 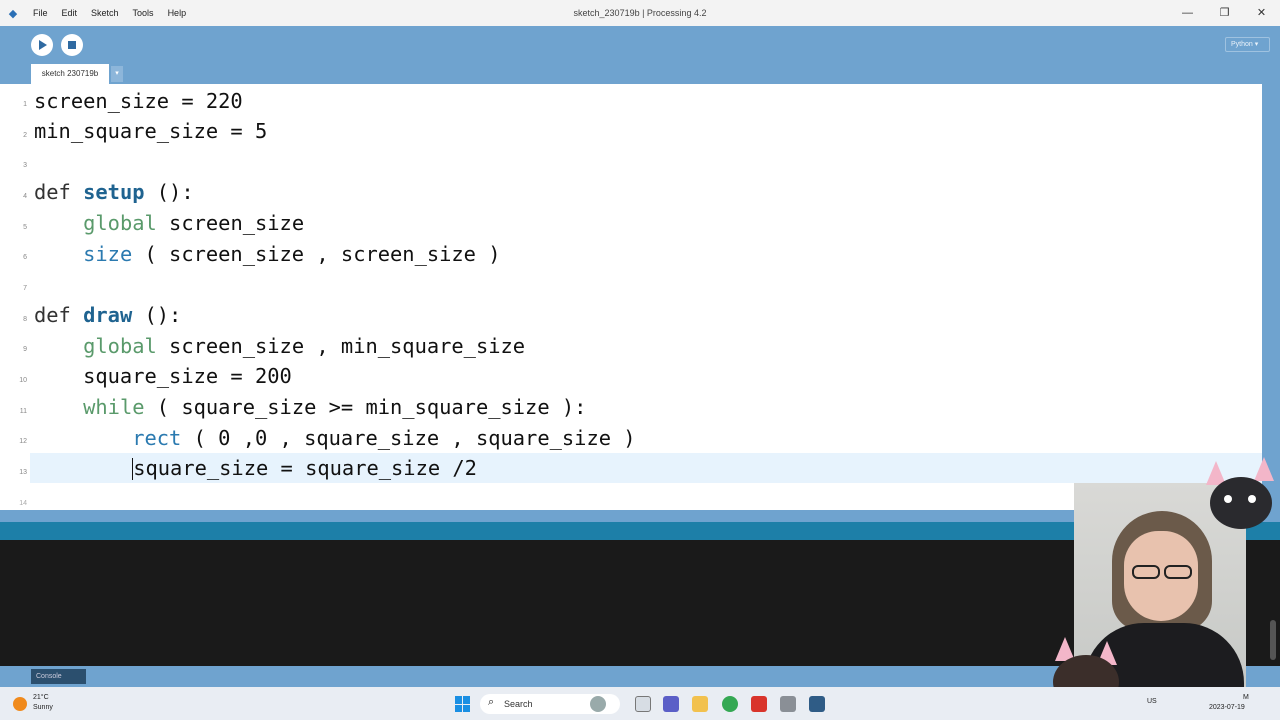 I want to click on close-button: ✕, so click(x=1261, y=13).